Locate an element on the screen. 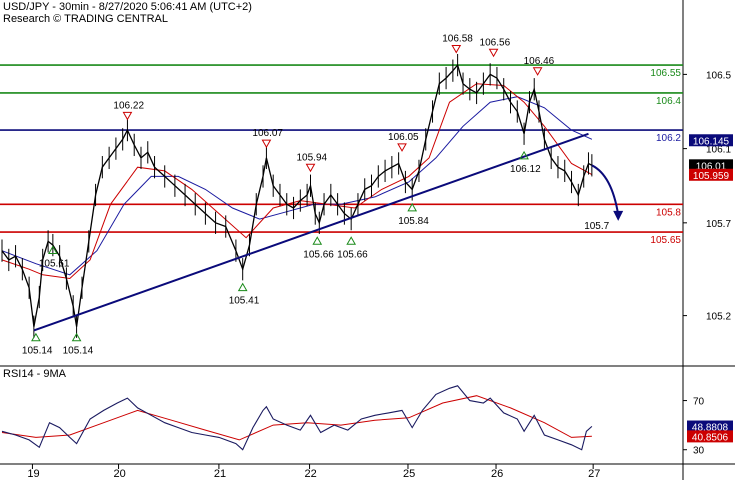  x-tick-label: 21 is located at coordinates (220, 474).